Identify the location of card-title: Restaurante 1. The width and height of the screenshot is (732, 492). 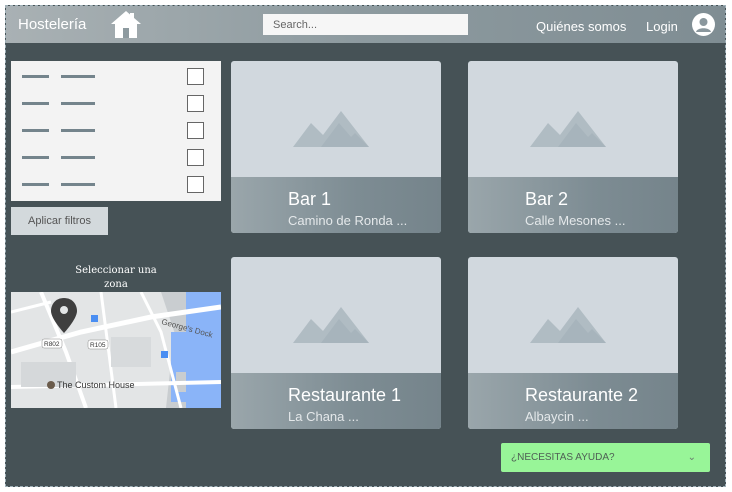
(345, 395).